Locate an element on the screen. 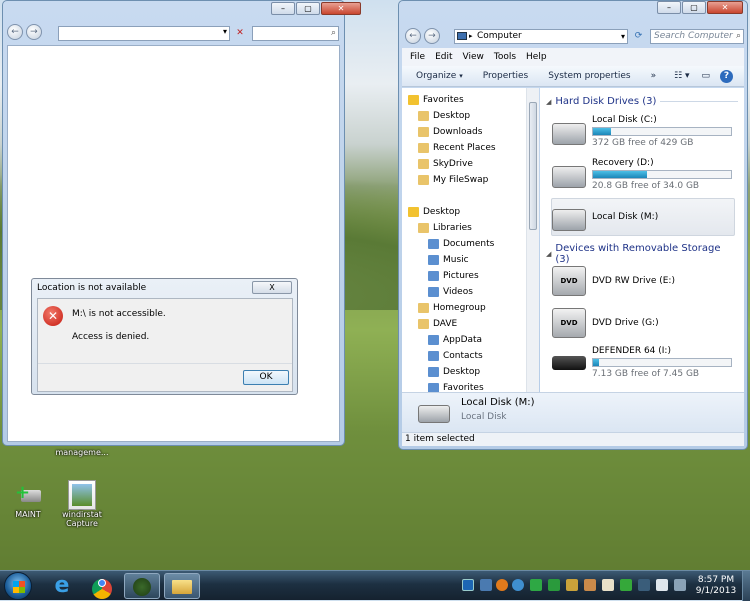 The image size is (750, 601). nav-item-appdata: AppData is located at coordinates (464, 340).